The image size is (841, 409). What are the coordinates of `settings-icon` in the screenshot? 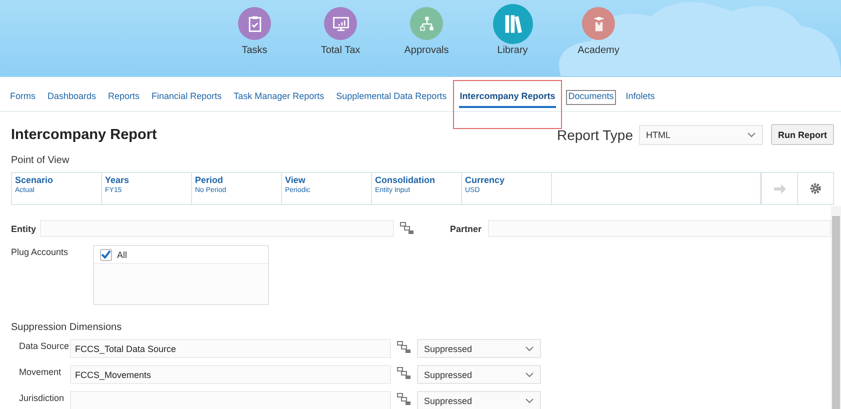 It's located at (815, 188).